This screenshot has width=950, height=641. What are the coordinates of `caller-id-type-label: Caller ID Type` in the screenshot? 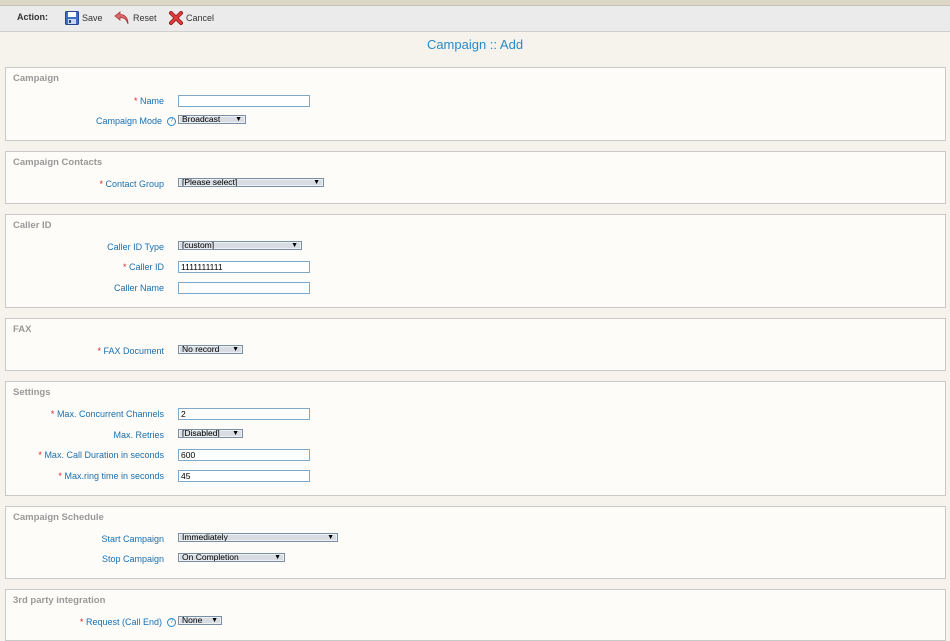 It's located at (135, 247).